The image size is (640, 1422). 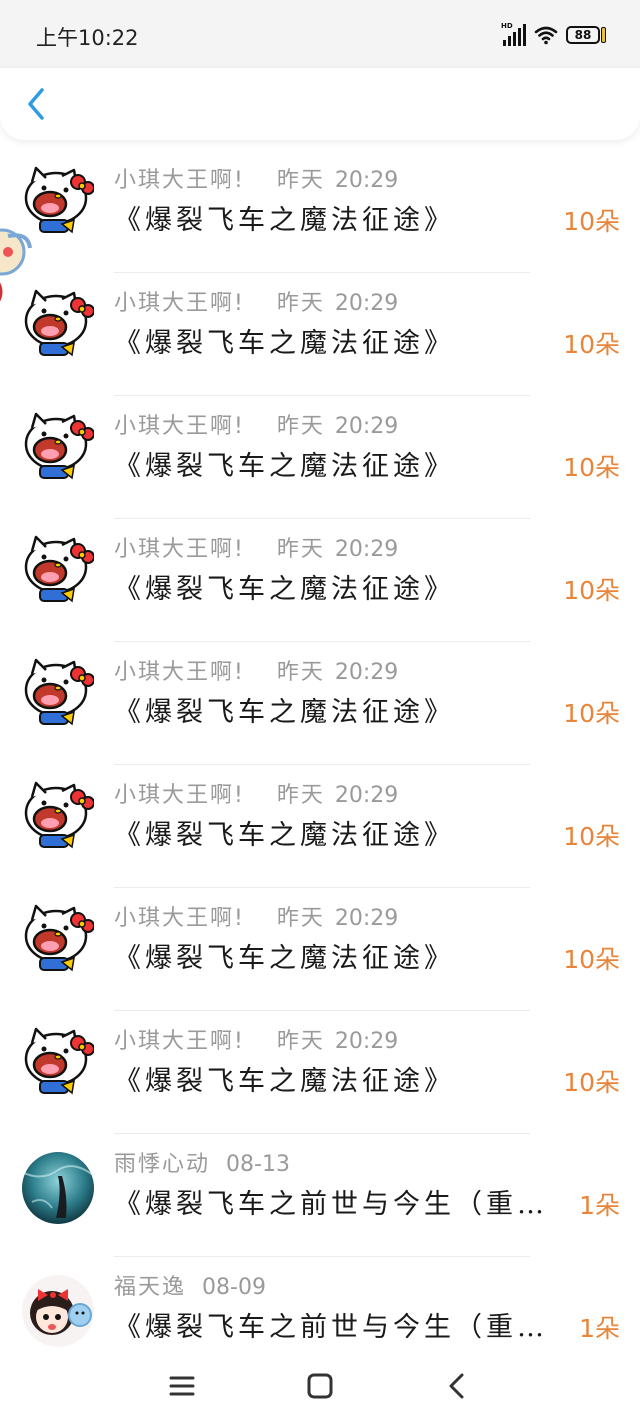 I want to click on home-square-icon, so click(x=320, y=1386).